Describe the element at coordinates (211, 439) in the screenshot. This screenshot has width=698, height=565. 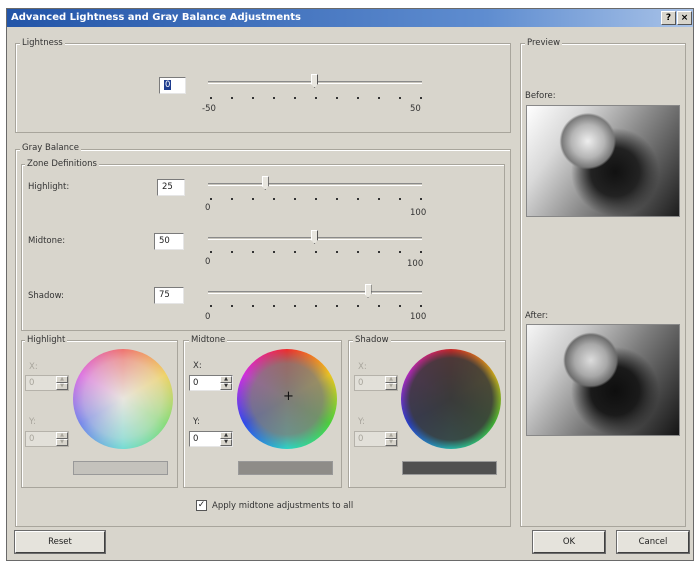
I see `midtone-y-spinbox: 0 ▲ ▼` at that location.